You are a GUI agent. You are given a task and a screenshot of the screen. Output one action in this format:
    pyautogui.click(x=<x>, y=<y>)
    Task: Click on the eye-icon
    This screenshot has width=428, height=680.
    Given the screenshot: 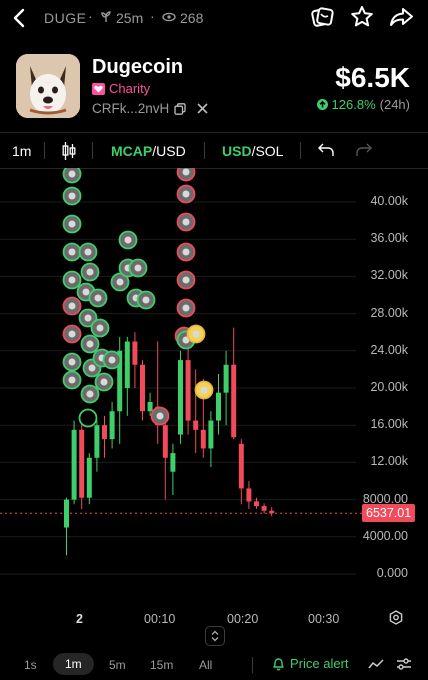 What is the action you would take?
    pyautogui.click(x=169, y=17)
    